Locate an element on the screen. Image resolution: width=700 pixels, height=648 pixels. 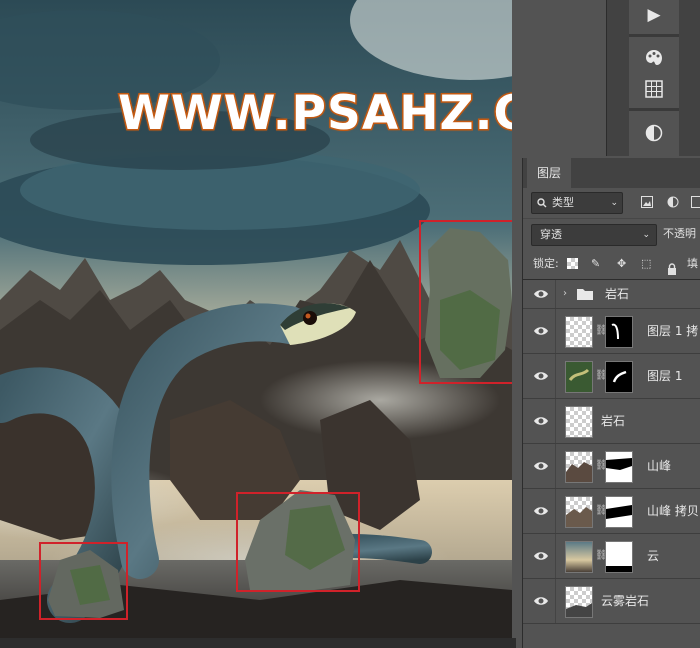
image-filter-icon is located at coordinates (647, 202).